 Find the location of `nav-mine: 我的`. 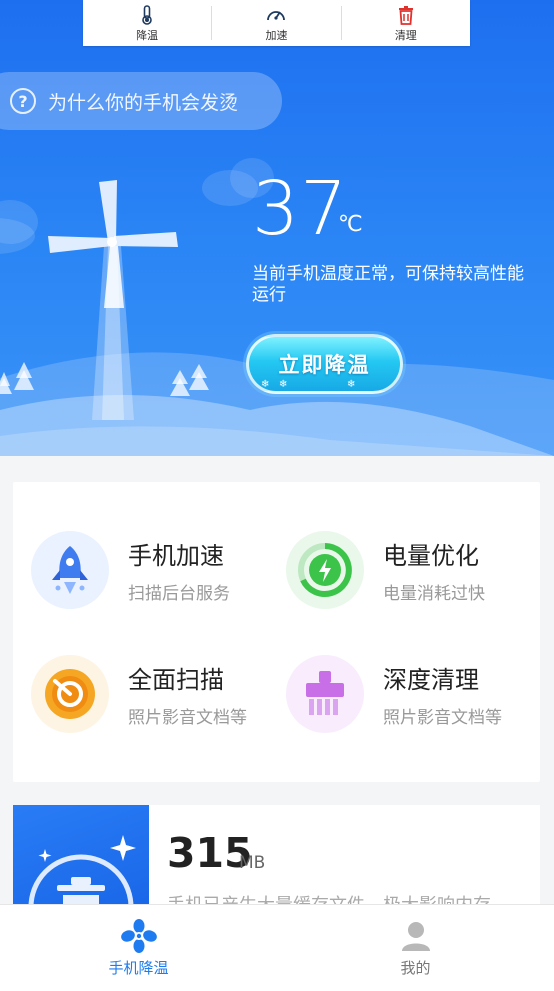

nav-mine: 我的 is located at coordinates (415, 948).